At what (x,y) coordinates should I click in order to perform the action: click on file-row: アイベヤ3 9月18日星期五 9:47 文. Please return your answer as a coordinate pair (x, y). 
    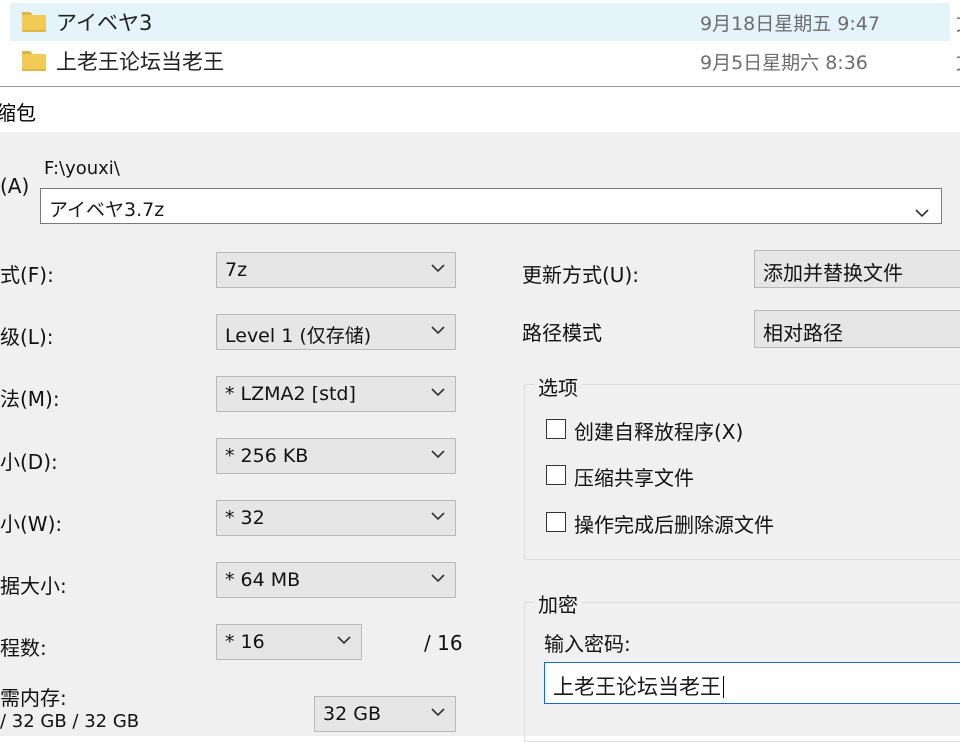
    Looking at the image, I should click on (485, 22).